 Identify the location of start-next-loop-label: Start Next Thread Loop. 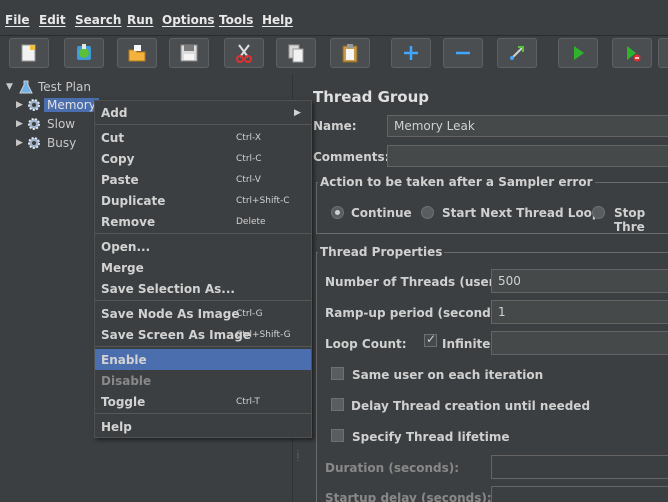
(521, 213).